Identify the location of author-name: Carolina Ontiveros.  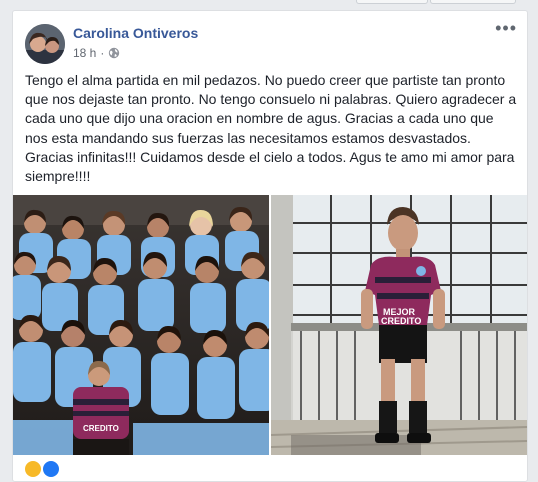
(135, 33).